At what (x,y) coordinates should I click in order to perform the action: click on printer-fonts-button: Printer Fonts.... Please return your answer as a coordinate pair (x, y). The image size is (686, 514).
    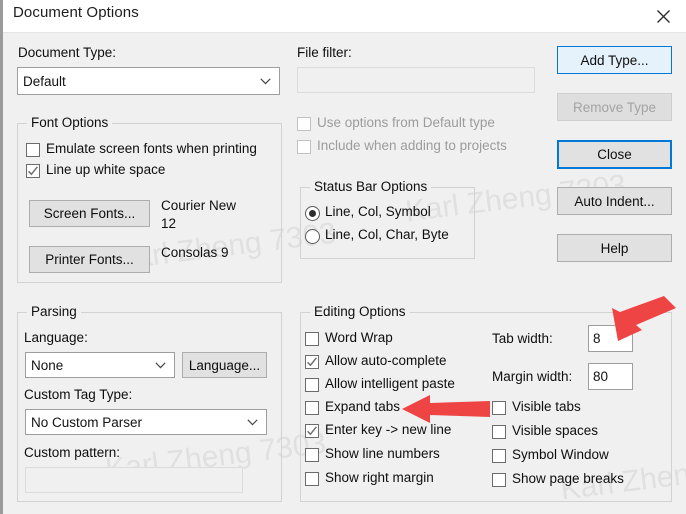
    Looking at the image, I should click on (89, 259).